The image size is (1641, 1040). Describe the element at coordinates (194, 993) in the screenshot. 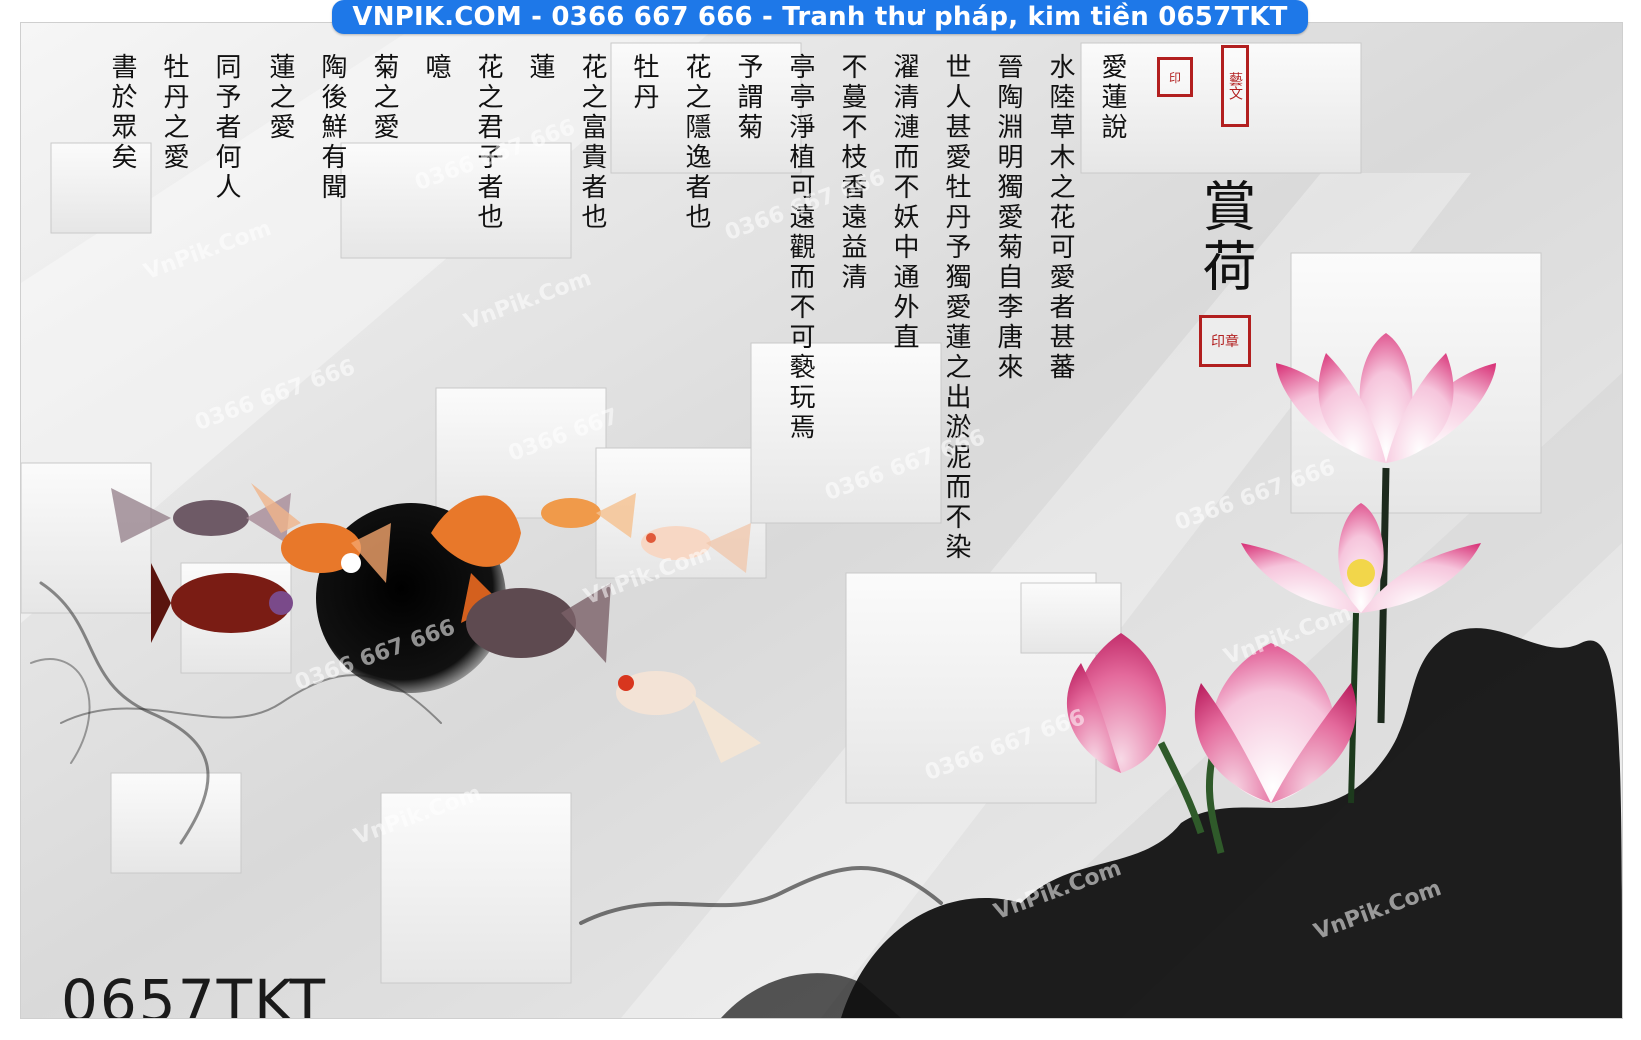

I see `product-code: 0657TKT` at that location.